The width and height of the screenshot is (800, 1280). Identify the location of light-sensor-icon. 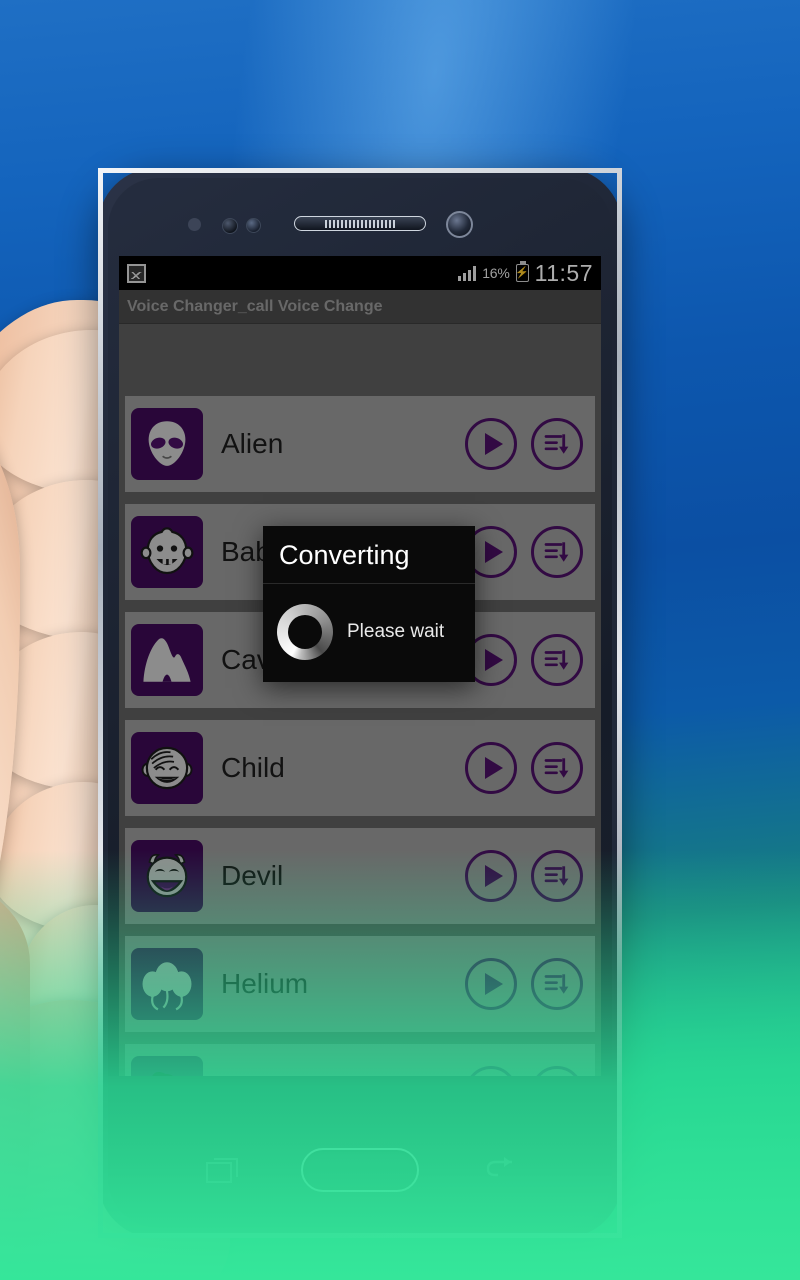
(253, 225).